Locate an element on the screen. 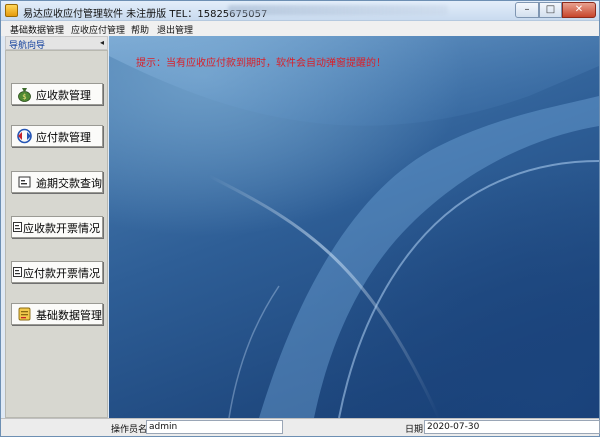  nav-button-label: 应收款管理 is located at coordinates (63, 95).